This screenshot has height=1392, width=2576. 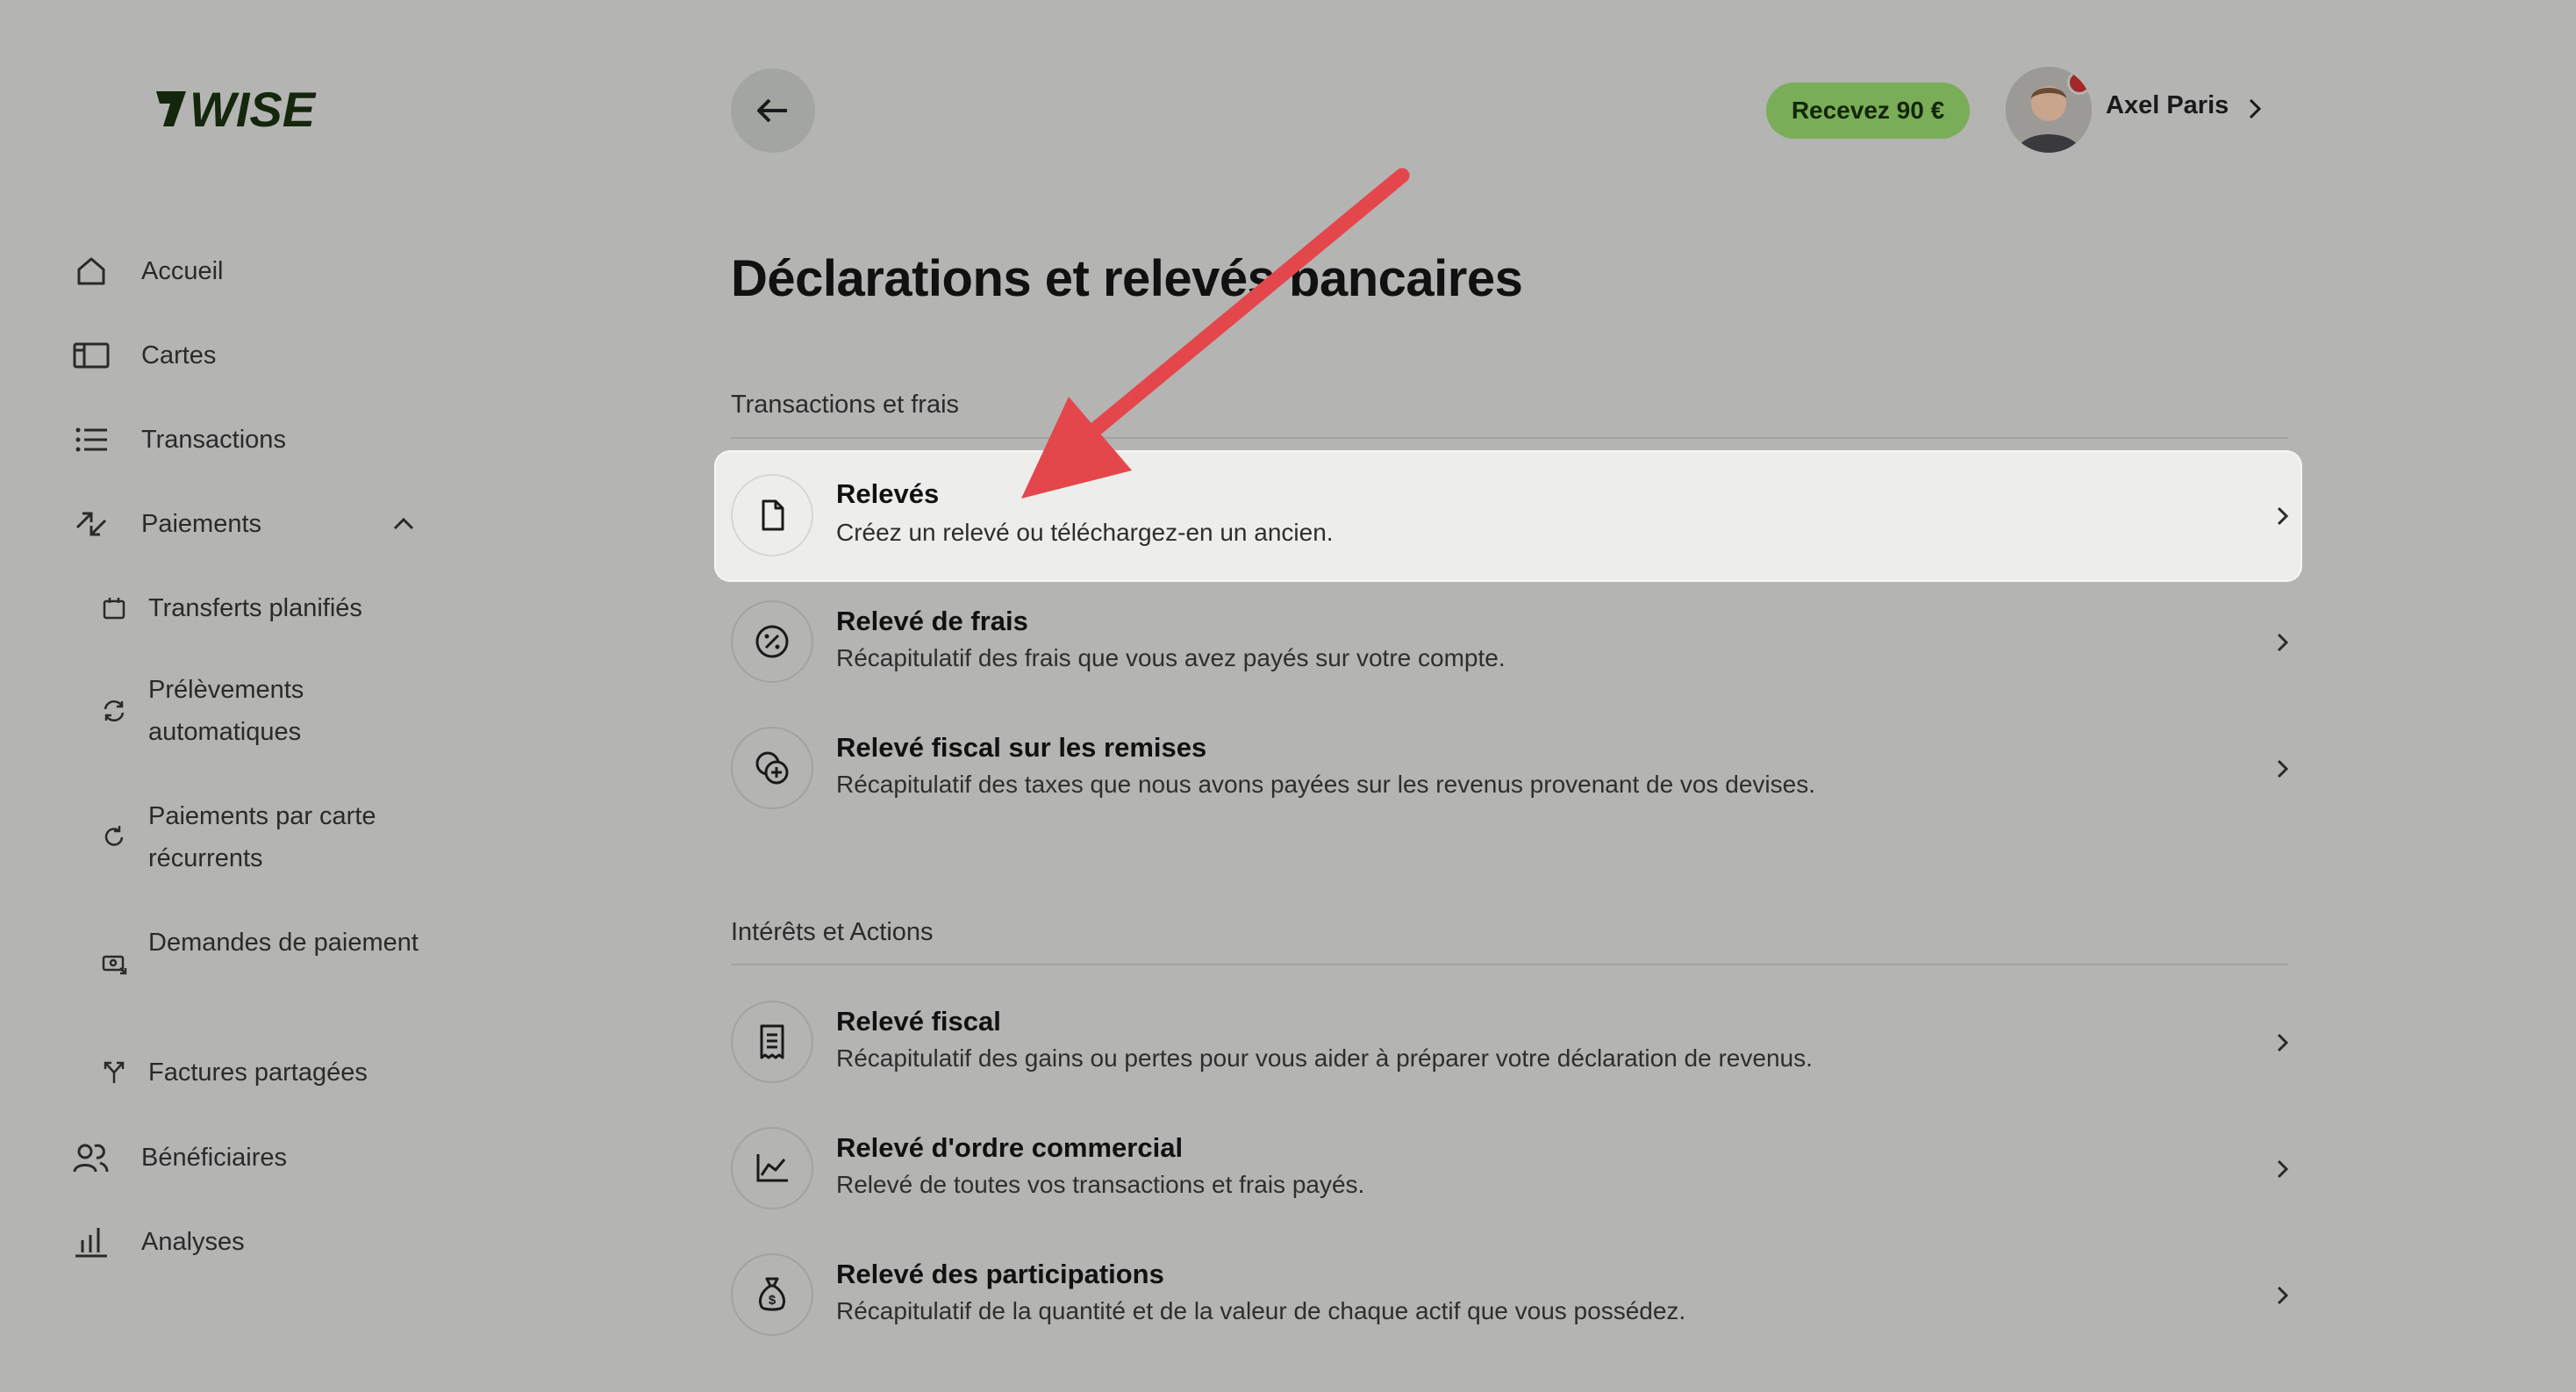 I want to click on sidebar-item-paiements: Paiements, so click(x=254, y=524).